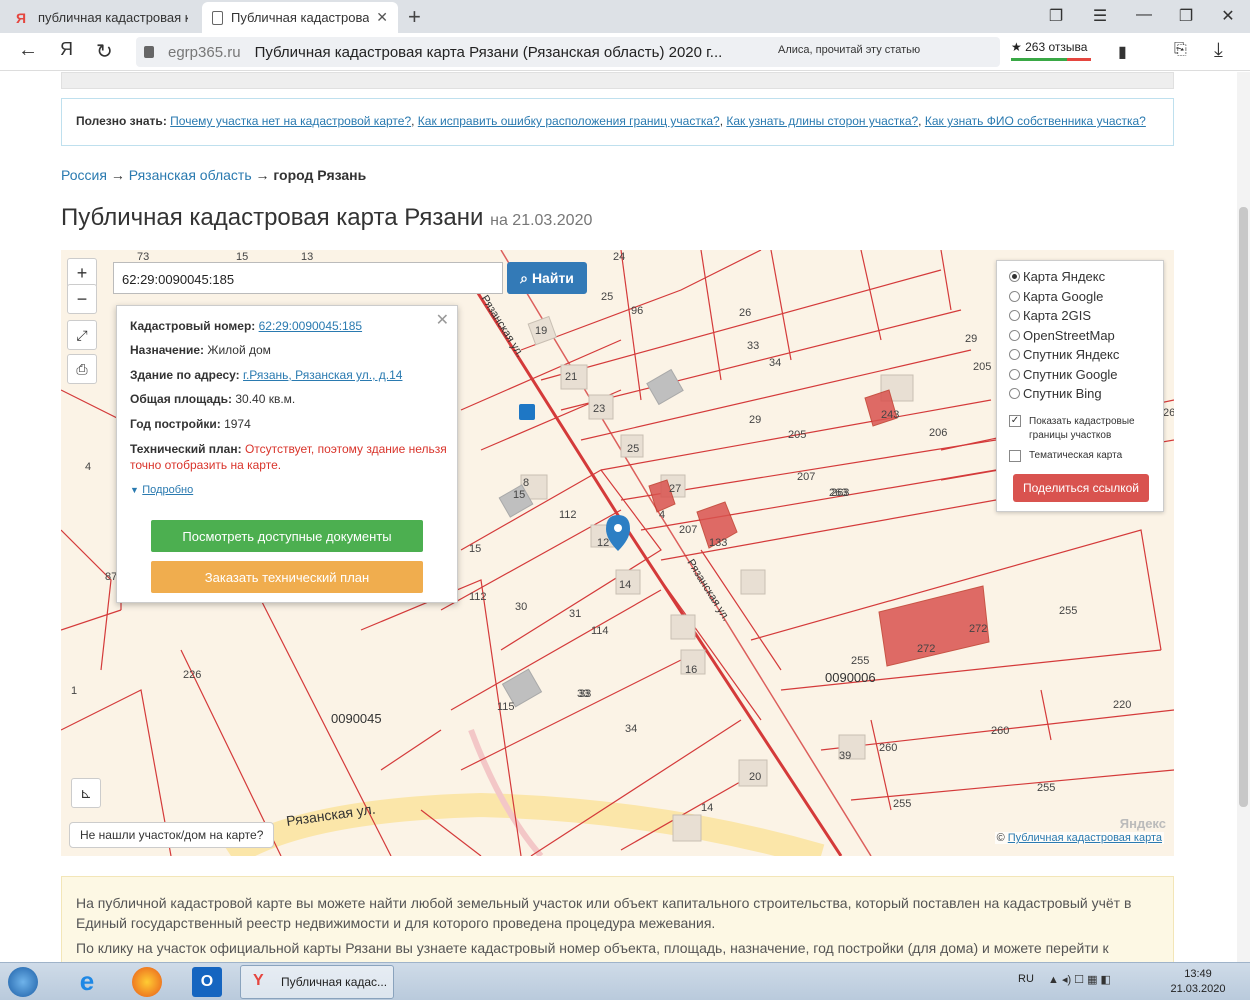 The width and height of the screenshot is (1250, 1000). What do you see at coordinates (82, 299) in the screenshot?
I see `zoom-out-button: −` at bounding box center [82, 299].